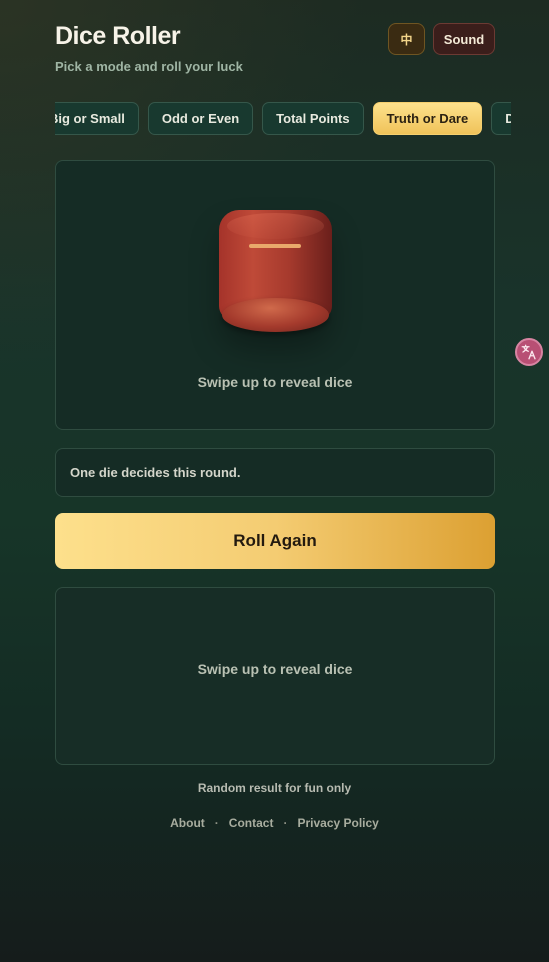 Image resolution: width=549 pixels, height=962 pixels. What do you see at coordinates (187, 823) in the screenshot?
I see `footer-link-about: About` at bounding box center [187, 823].